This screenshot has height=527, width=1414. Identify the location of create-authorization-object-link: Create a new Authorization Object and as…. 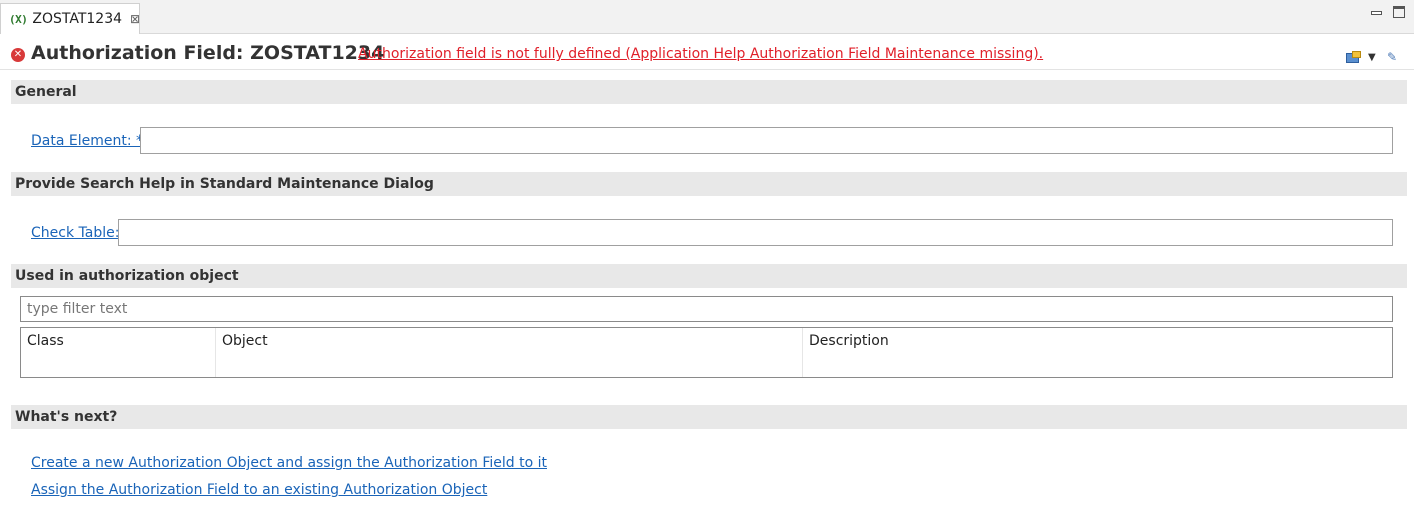
(289, 463).